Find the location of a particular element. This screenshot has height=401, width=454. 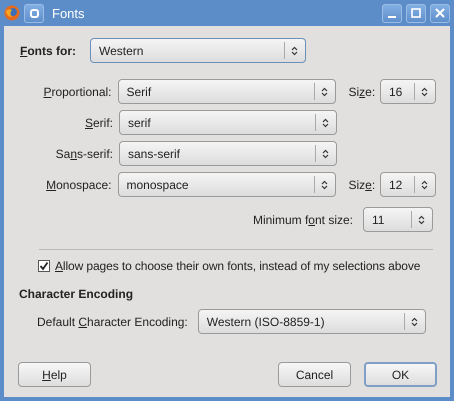

close-button is located at coordinates (440, 13).